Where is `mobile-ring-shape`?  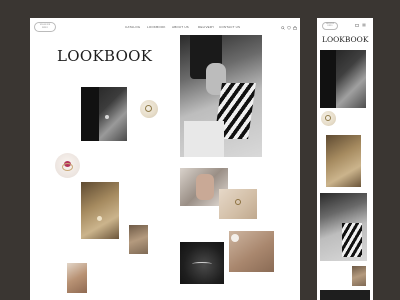
mobile-ring-shape is located at coordinates (328, 118).